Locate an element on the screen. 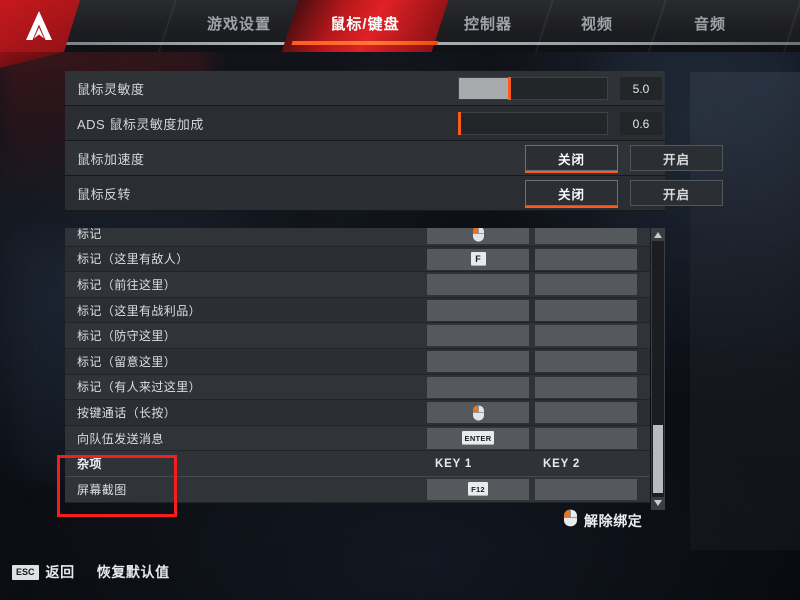  tab-label: 游戏设置 is located at coordinates (238, 24).